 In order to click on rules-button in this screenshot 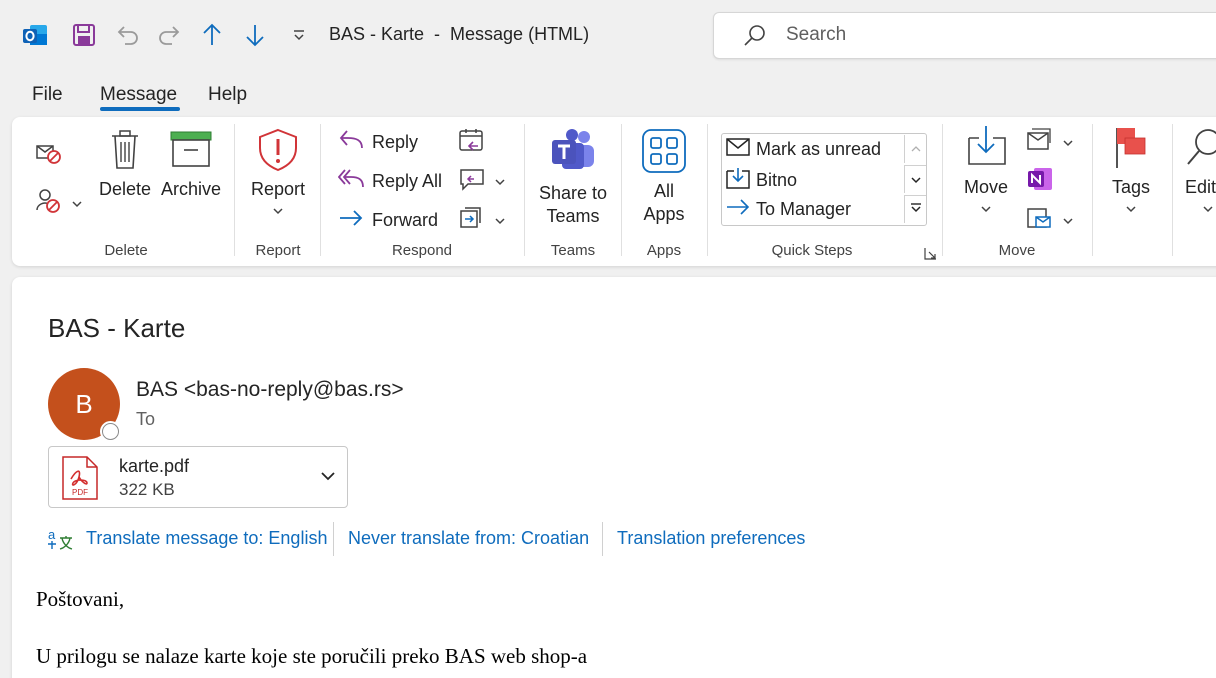, I will do `click(1054, 142)`.